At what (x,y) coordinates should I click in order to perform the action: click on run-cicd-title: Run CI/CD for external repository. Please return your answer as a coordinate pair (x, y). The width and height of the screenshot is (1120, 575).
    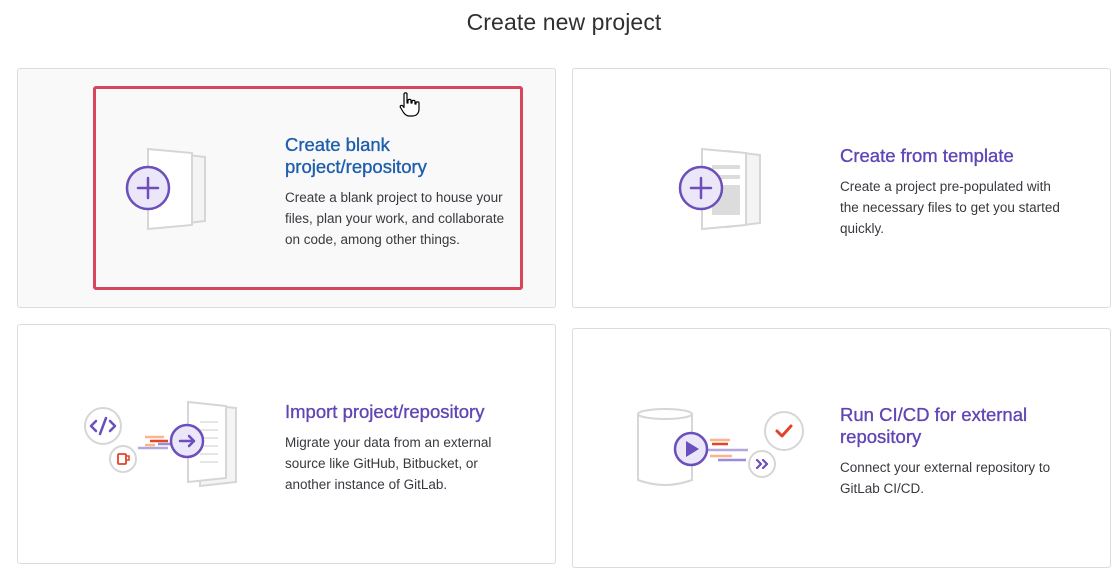
    Looking at the image, I should click on (933, 426).